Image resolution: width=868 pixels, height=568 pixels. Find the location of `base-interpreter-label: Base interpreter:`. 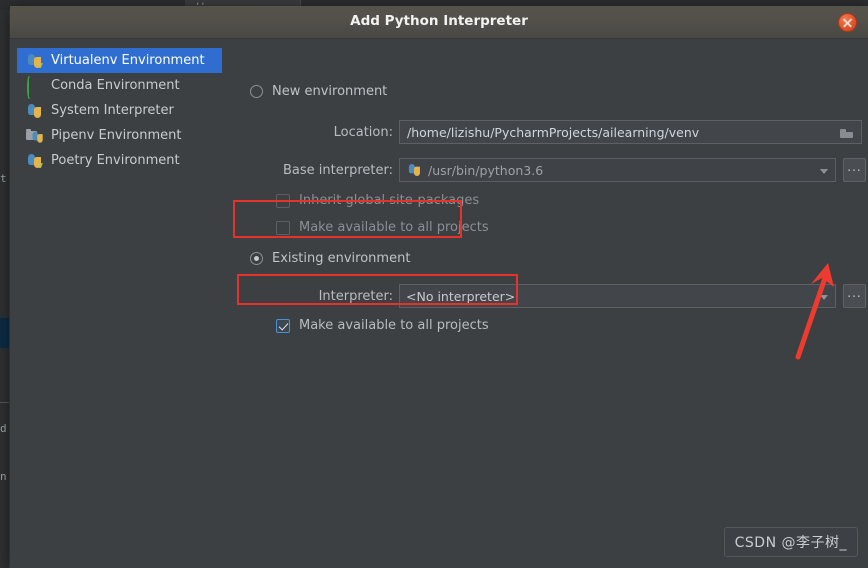

base-interpreter-label: Base interpreter: is located at coordinates (338, 170).